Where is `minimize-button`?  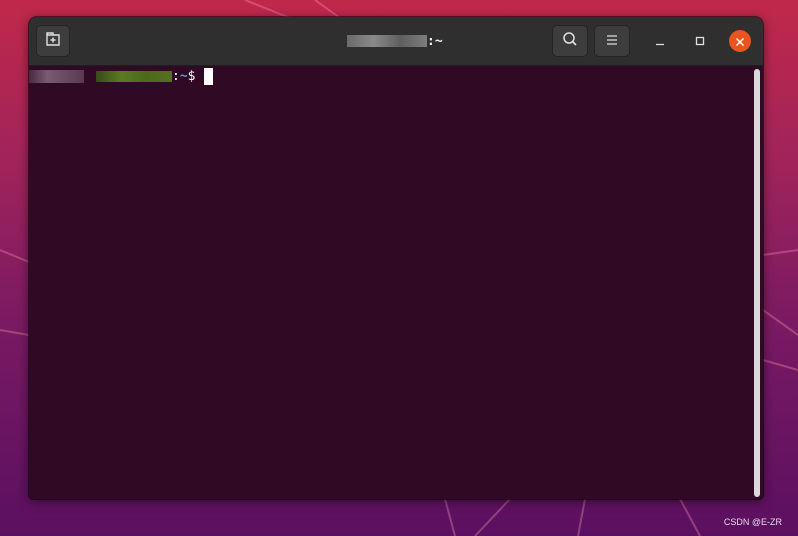
minimize-button is located at coordinates (660, 41).